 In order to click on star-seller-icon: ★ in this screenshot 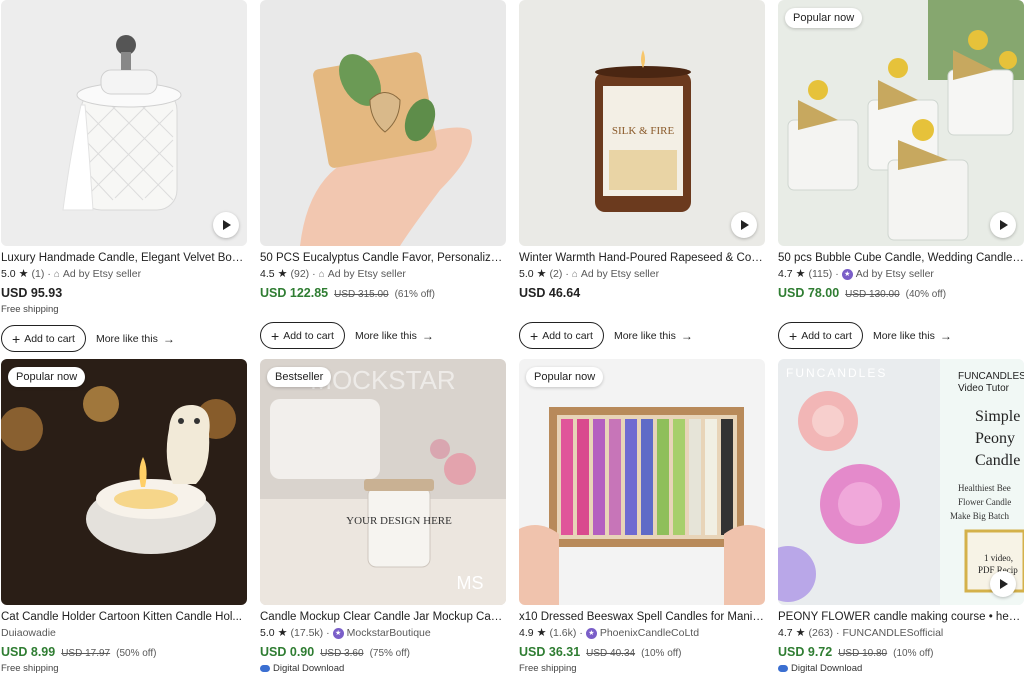, I will do `click(591, 633)`.